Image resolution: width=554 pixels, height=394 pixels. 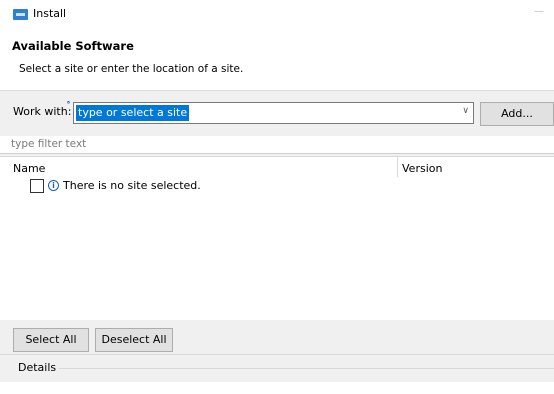 I want to click on info-icon: i, so click(x=53, y=185).